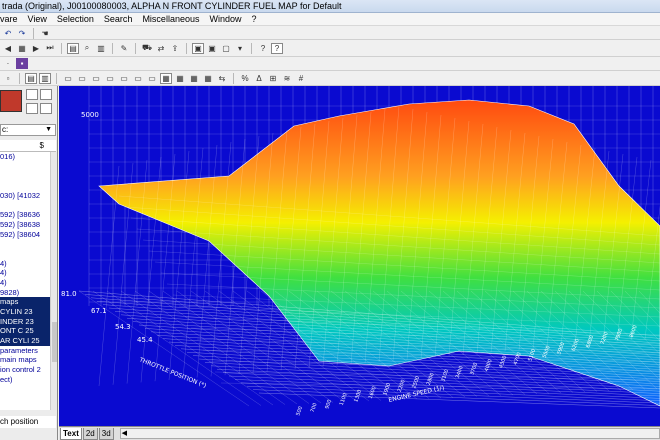 This screenshot has height=440, width=660. What do you see at coordinates (301, 78) in the screenshot?
I see `hash-icon: #` at bounding box center [301, 78].